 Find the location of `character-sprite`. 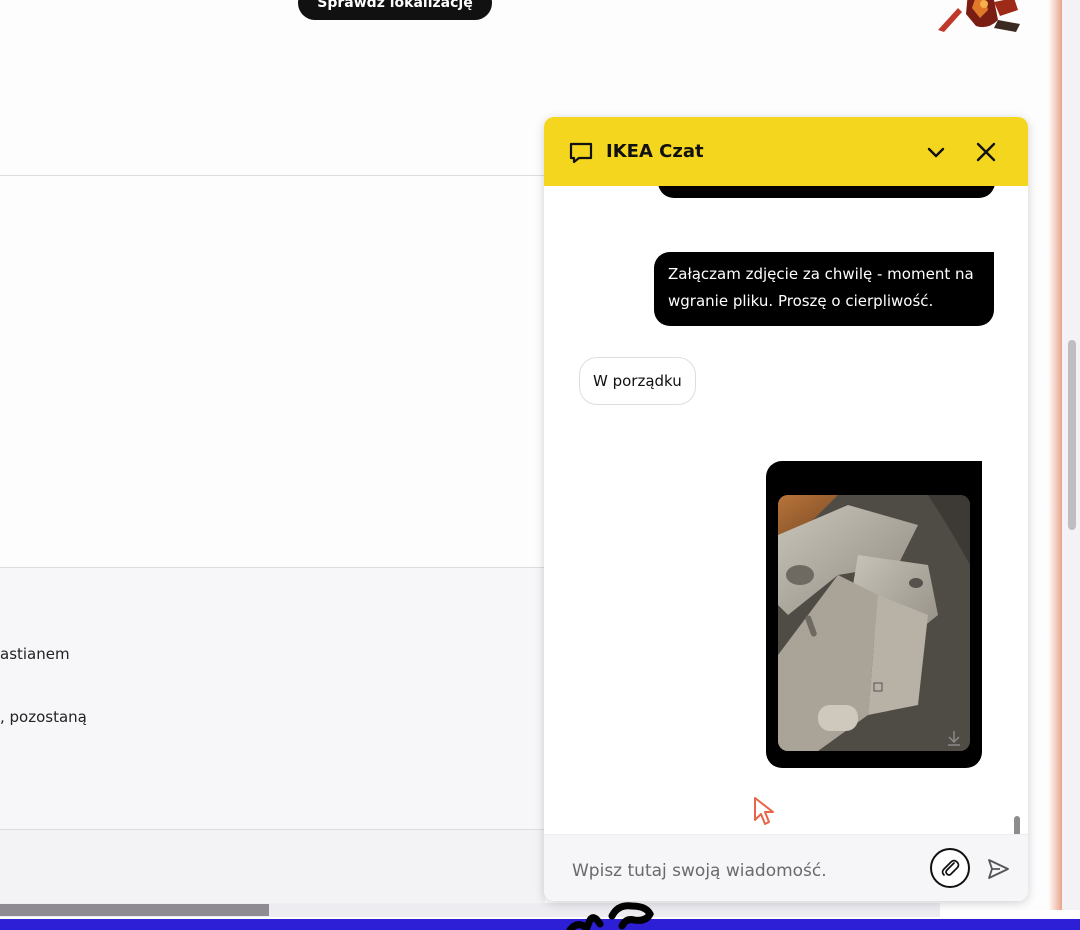

character-sprite is located at coordinates (979, 16).